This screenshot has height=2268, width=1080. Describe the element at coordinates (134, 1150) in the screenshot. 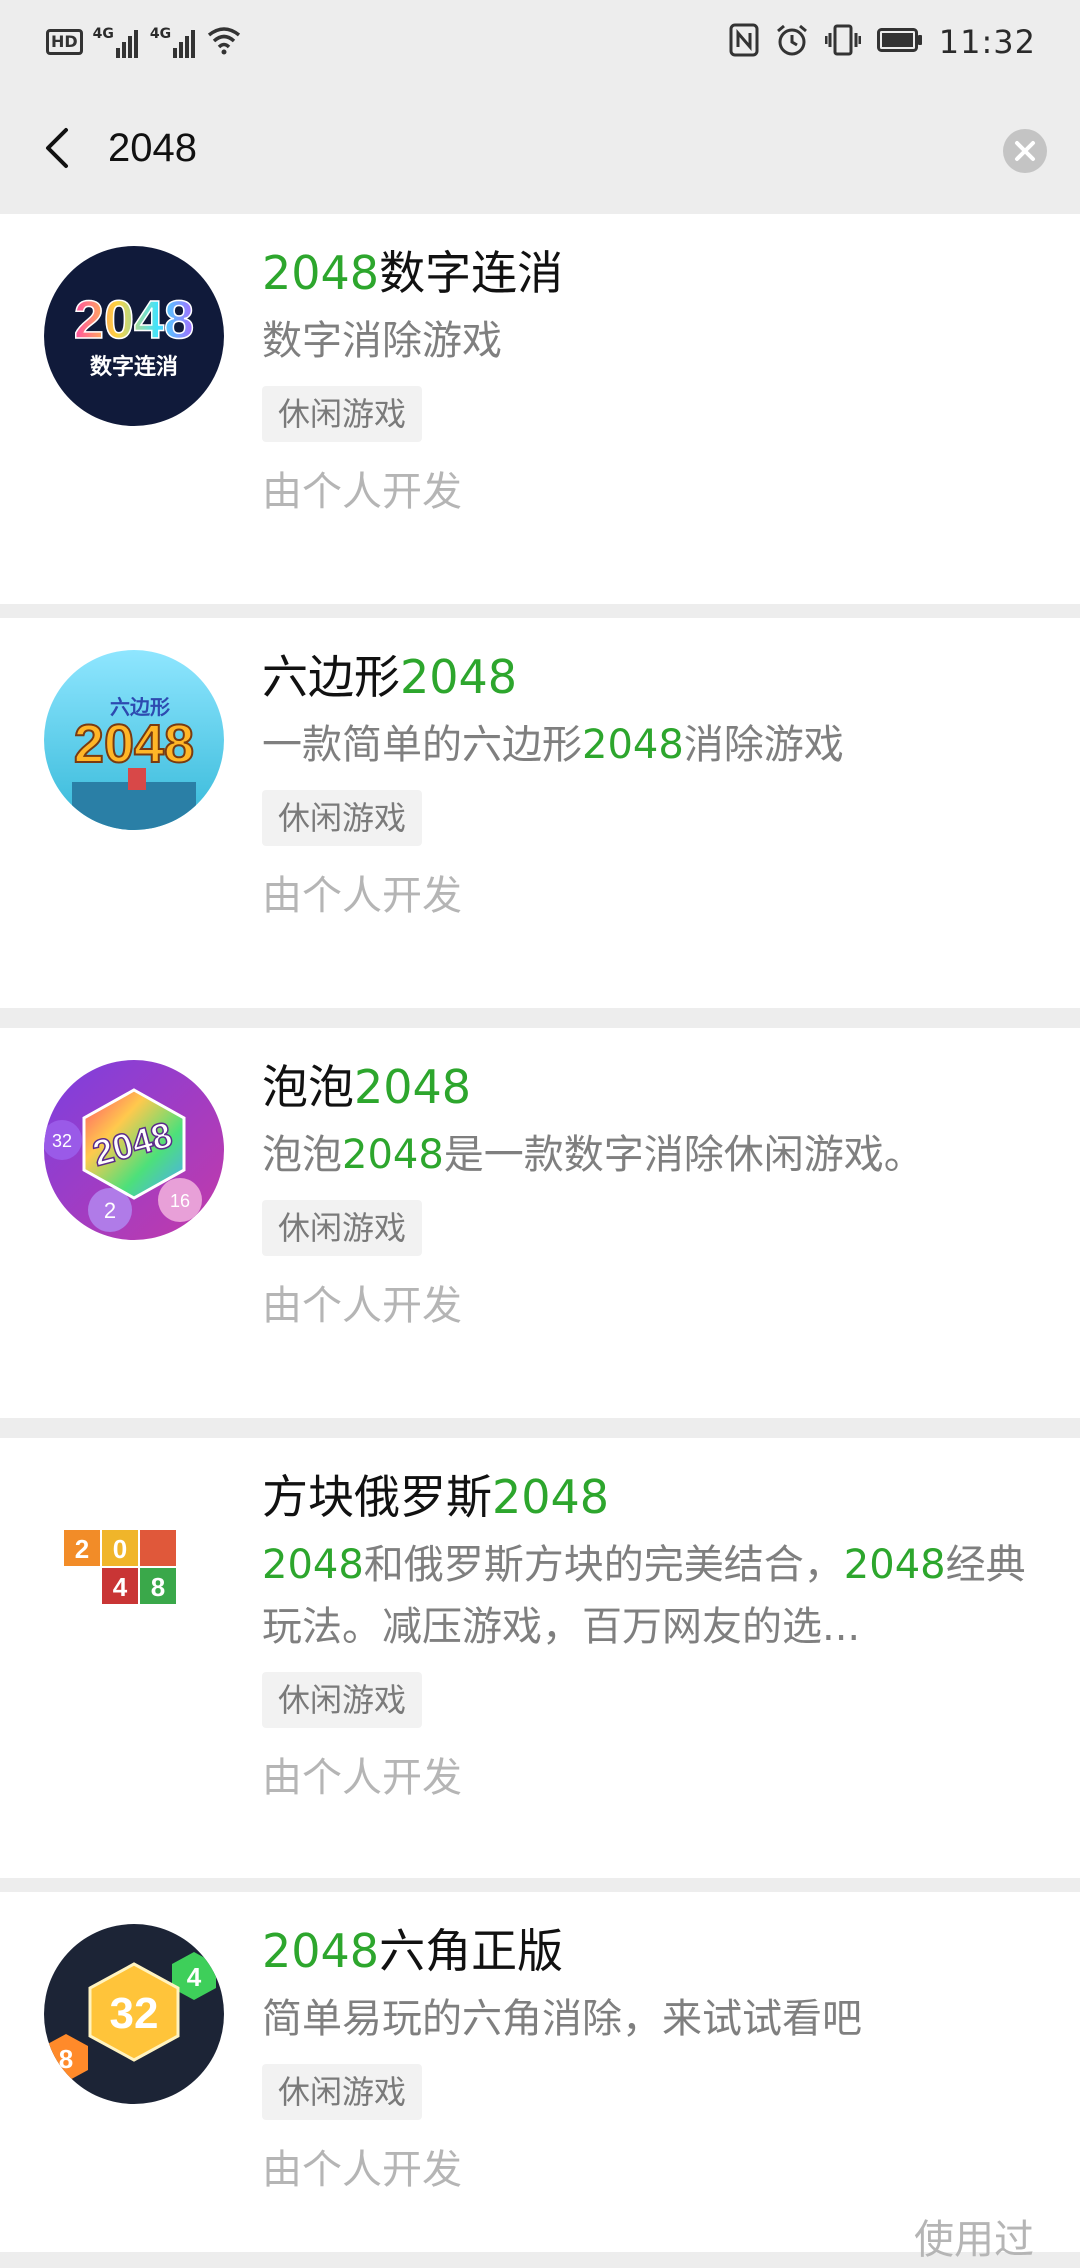

I see `app-icon-bubble-2048: 2048 32 2 16` at that location.